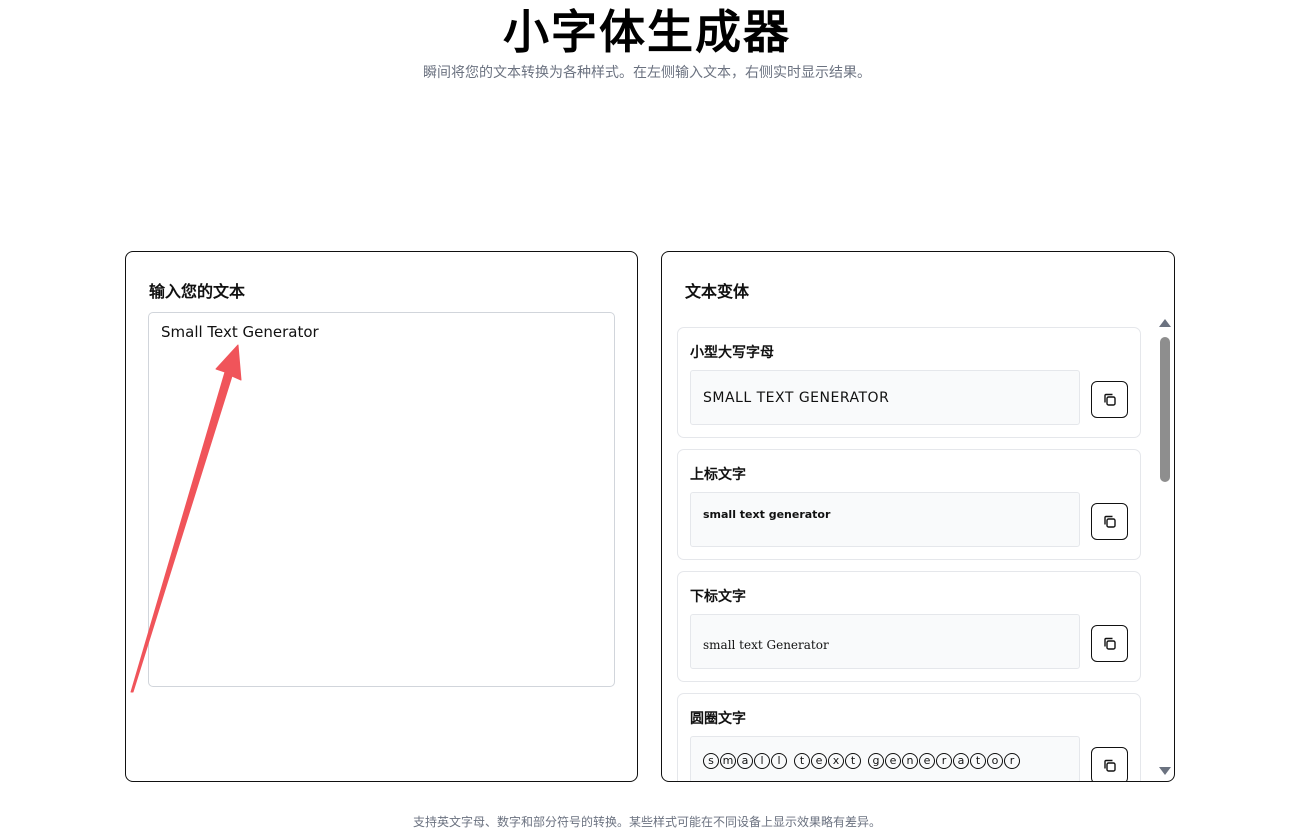 The width and height of the screenshot is (1294, 840). I want to click on footer-note: 支持英文字母、数字和部分符号的转换。某些样式可能在不同设备上显示效果略有差异。, so click(646, 822).